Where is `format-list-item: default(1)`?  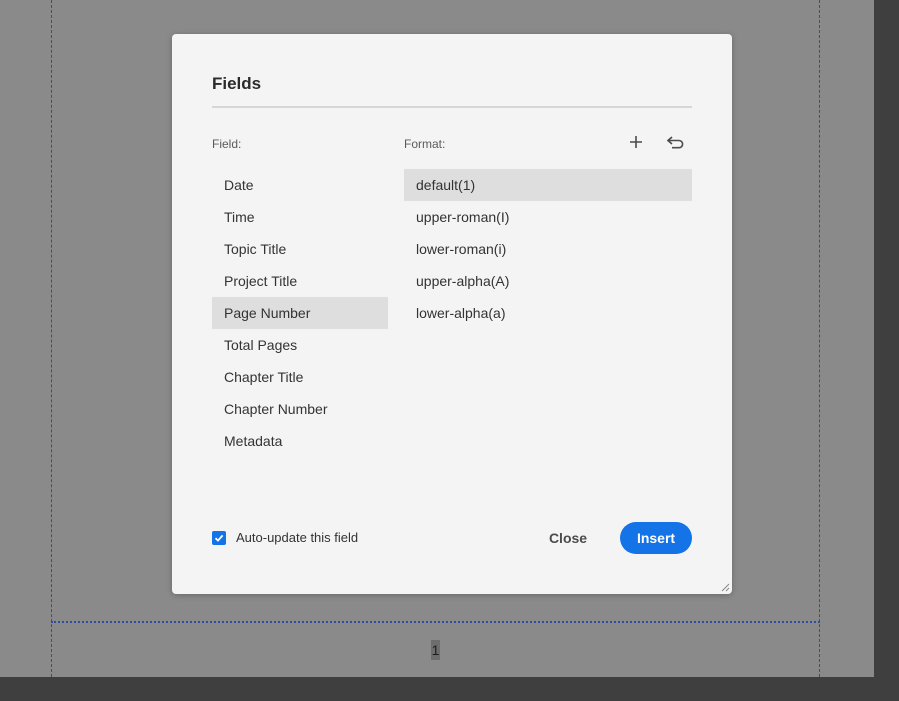 format-list-item: default(1) is located at coordinates (548, 185).